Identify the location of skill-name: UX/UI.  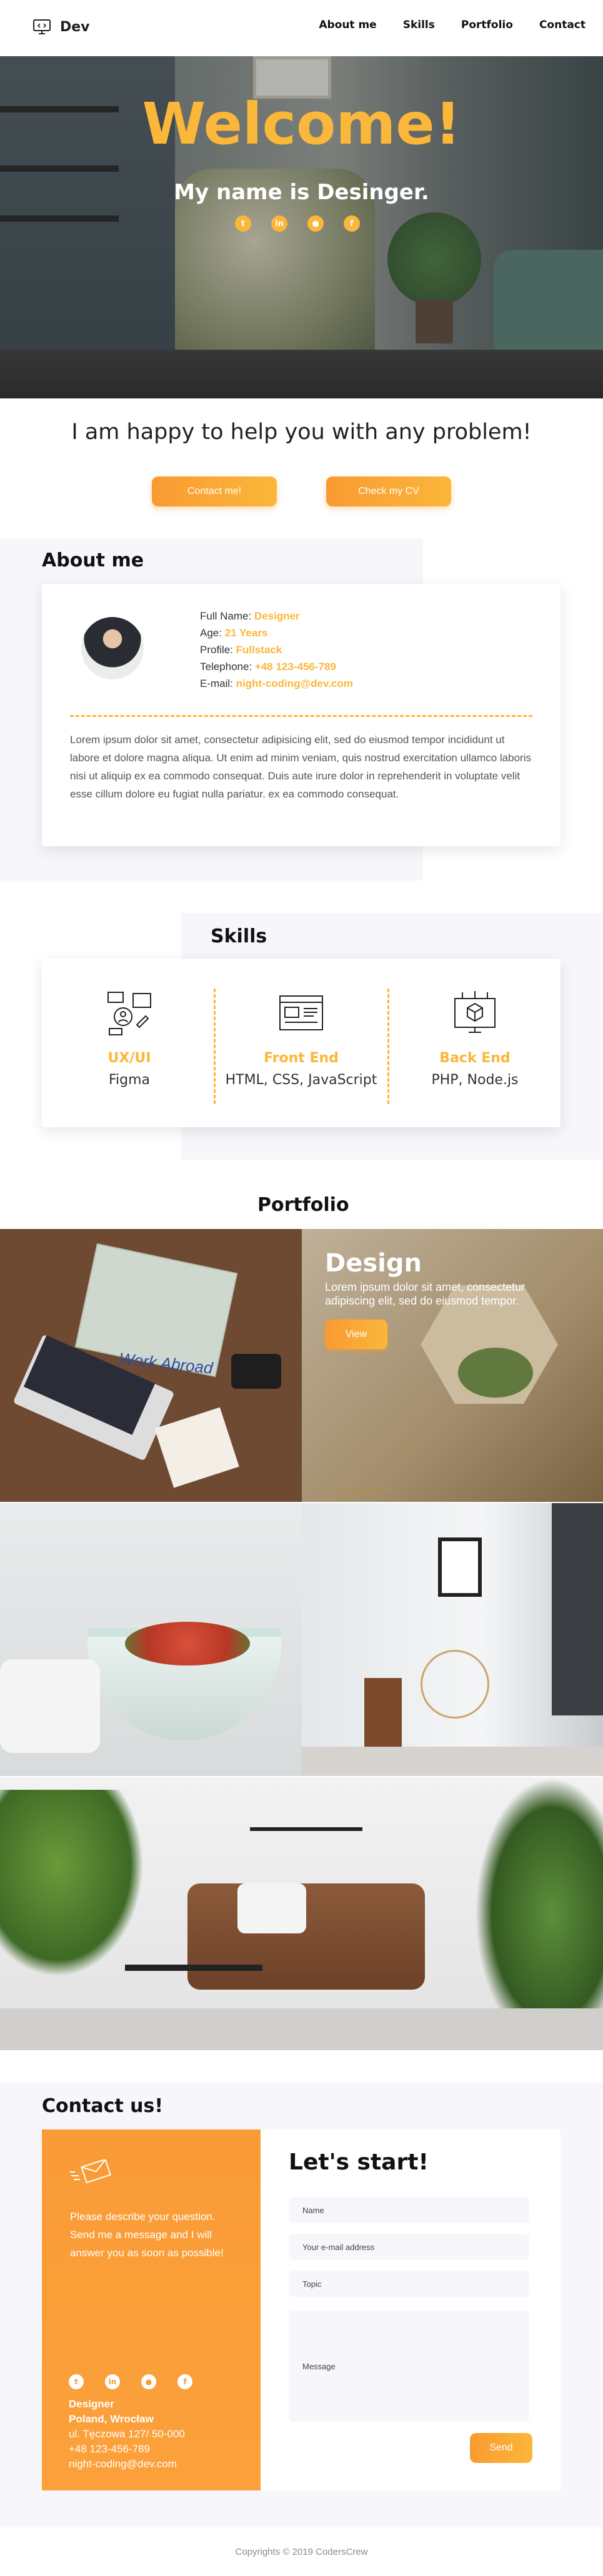
(129, 1058).